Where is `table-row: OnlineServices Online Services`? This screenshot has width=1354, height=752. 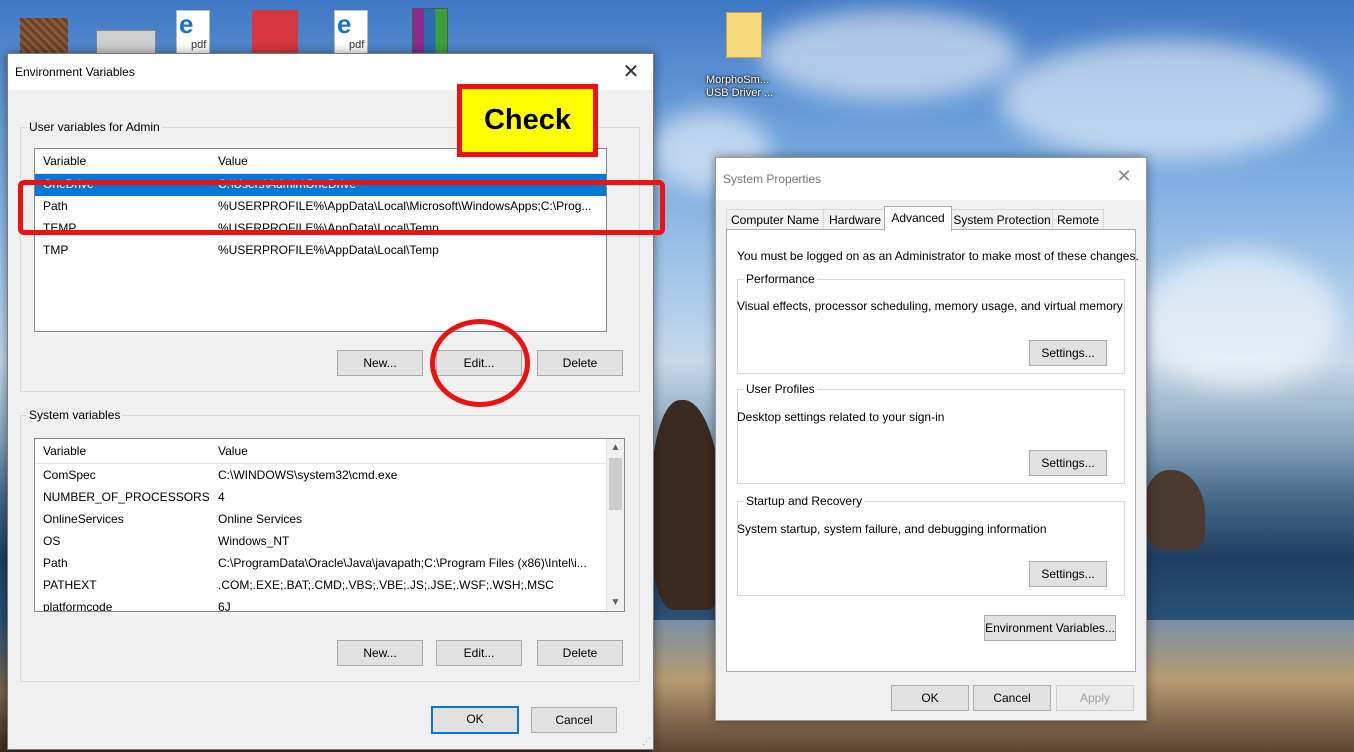
table-row: OnlineServices Online Services is located at coordinates (321, 520).